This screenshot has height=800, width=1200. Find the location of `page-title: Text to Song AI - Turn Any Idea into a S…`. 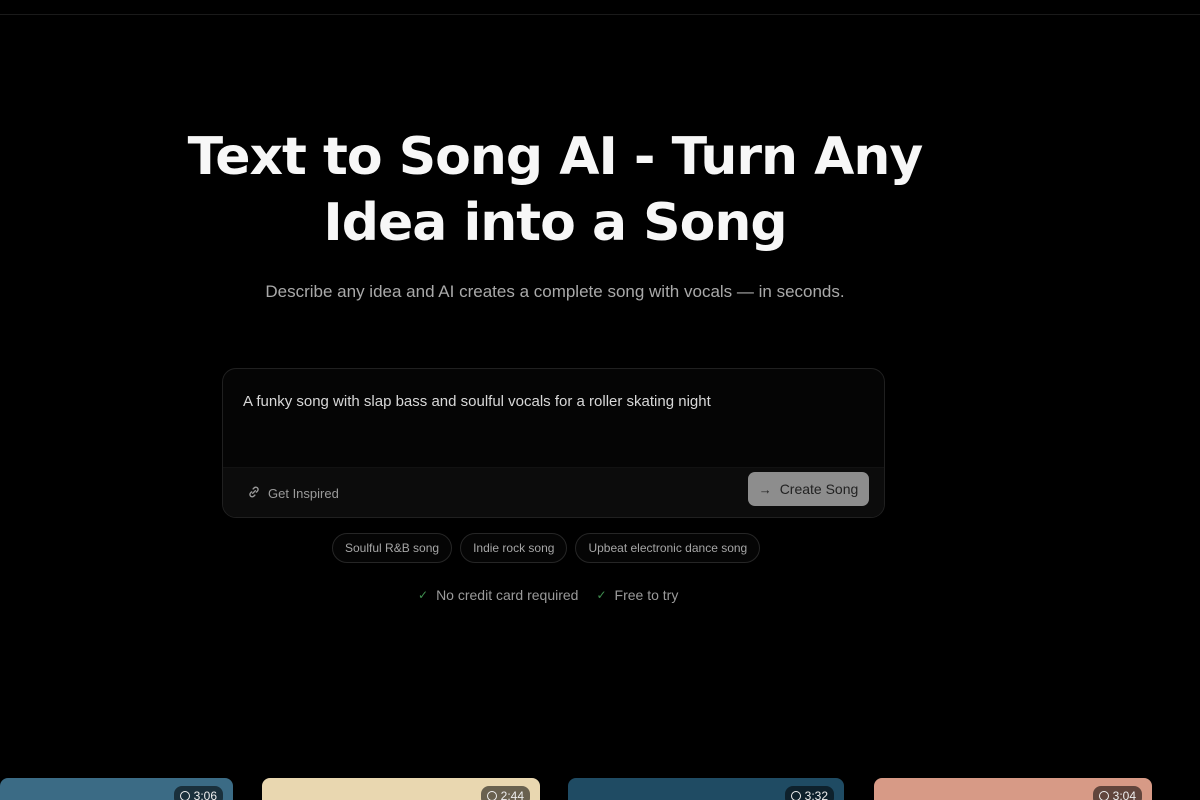

page-title: Text to Song AI - Turn Any Idea into a S… is located at coordinates (555, 190).